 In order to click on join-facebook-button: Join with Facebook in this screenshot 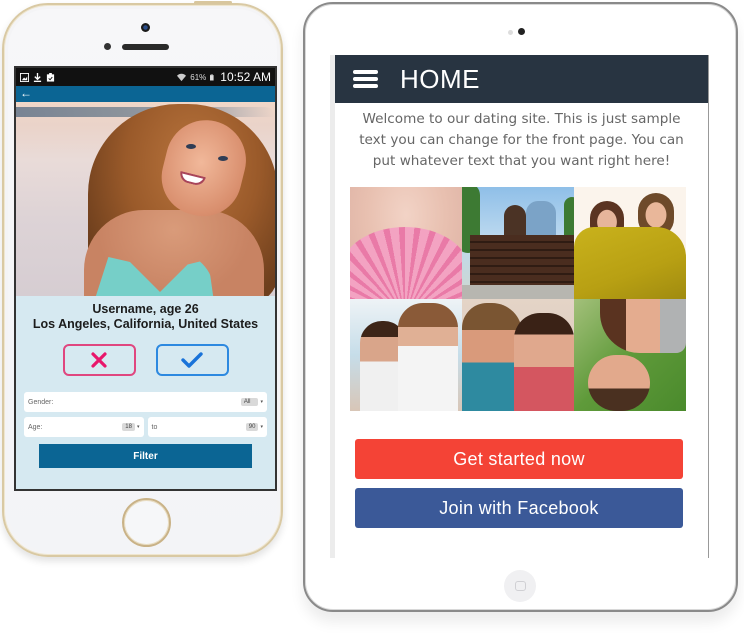, I will do `click(519, 508)`.